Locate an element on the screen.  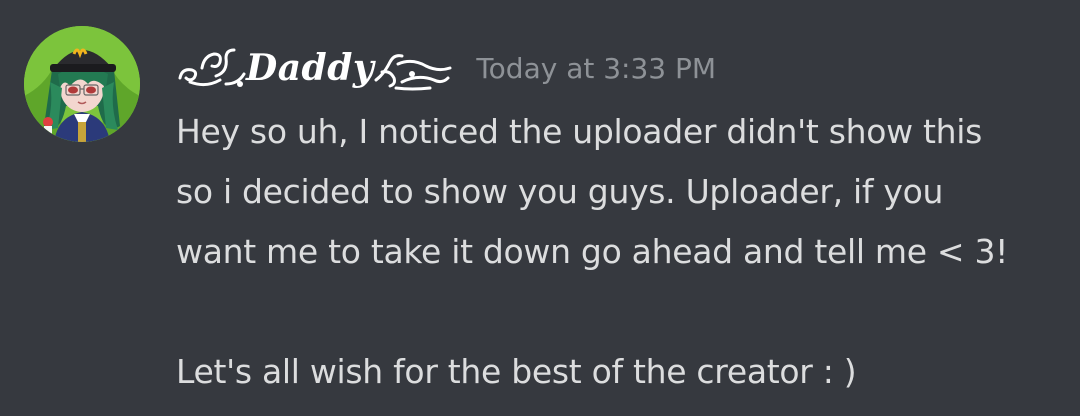
user-avatar is located at coordinates (82, 84).